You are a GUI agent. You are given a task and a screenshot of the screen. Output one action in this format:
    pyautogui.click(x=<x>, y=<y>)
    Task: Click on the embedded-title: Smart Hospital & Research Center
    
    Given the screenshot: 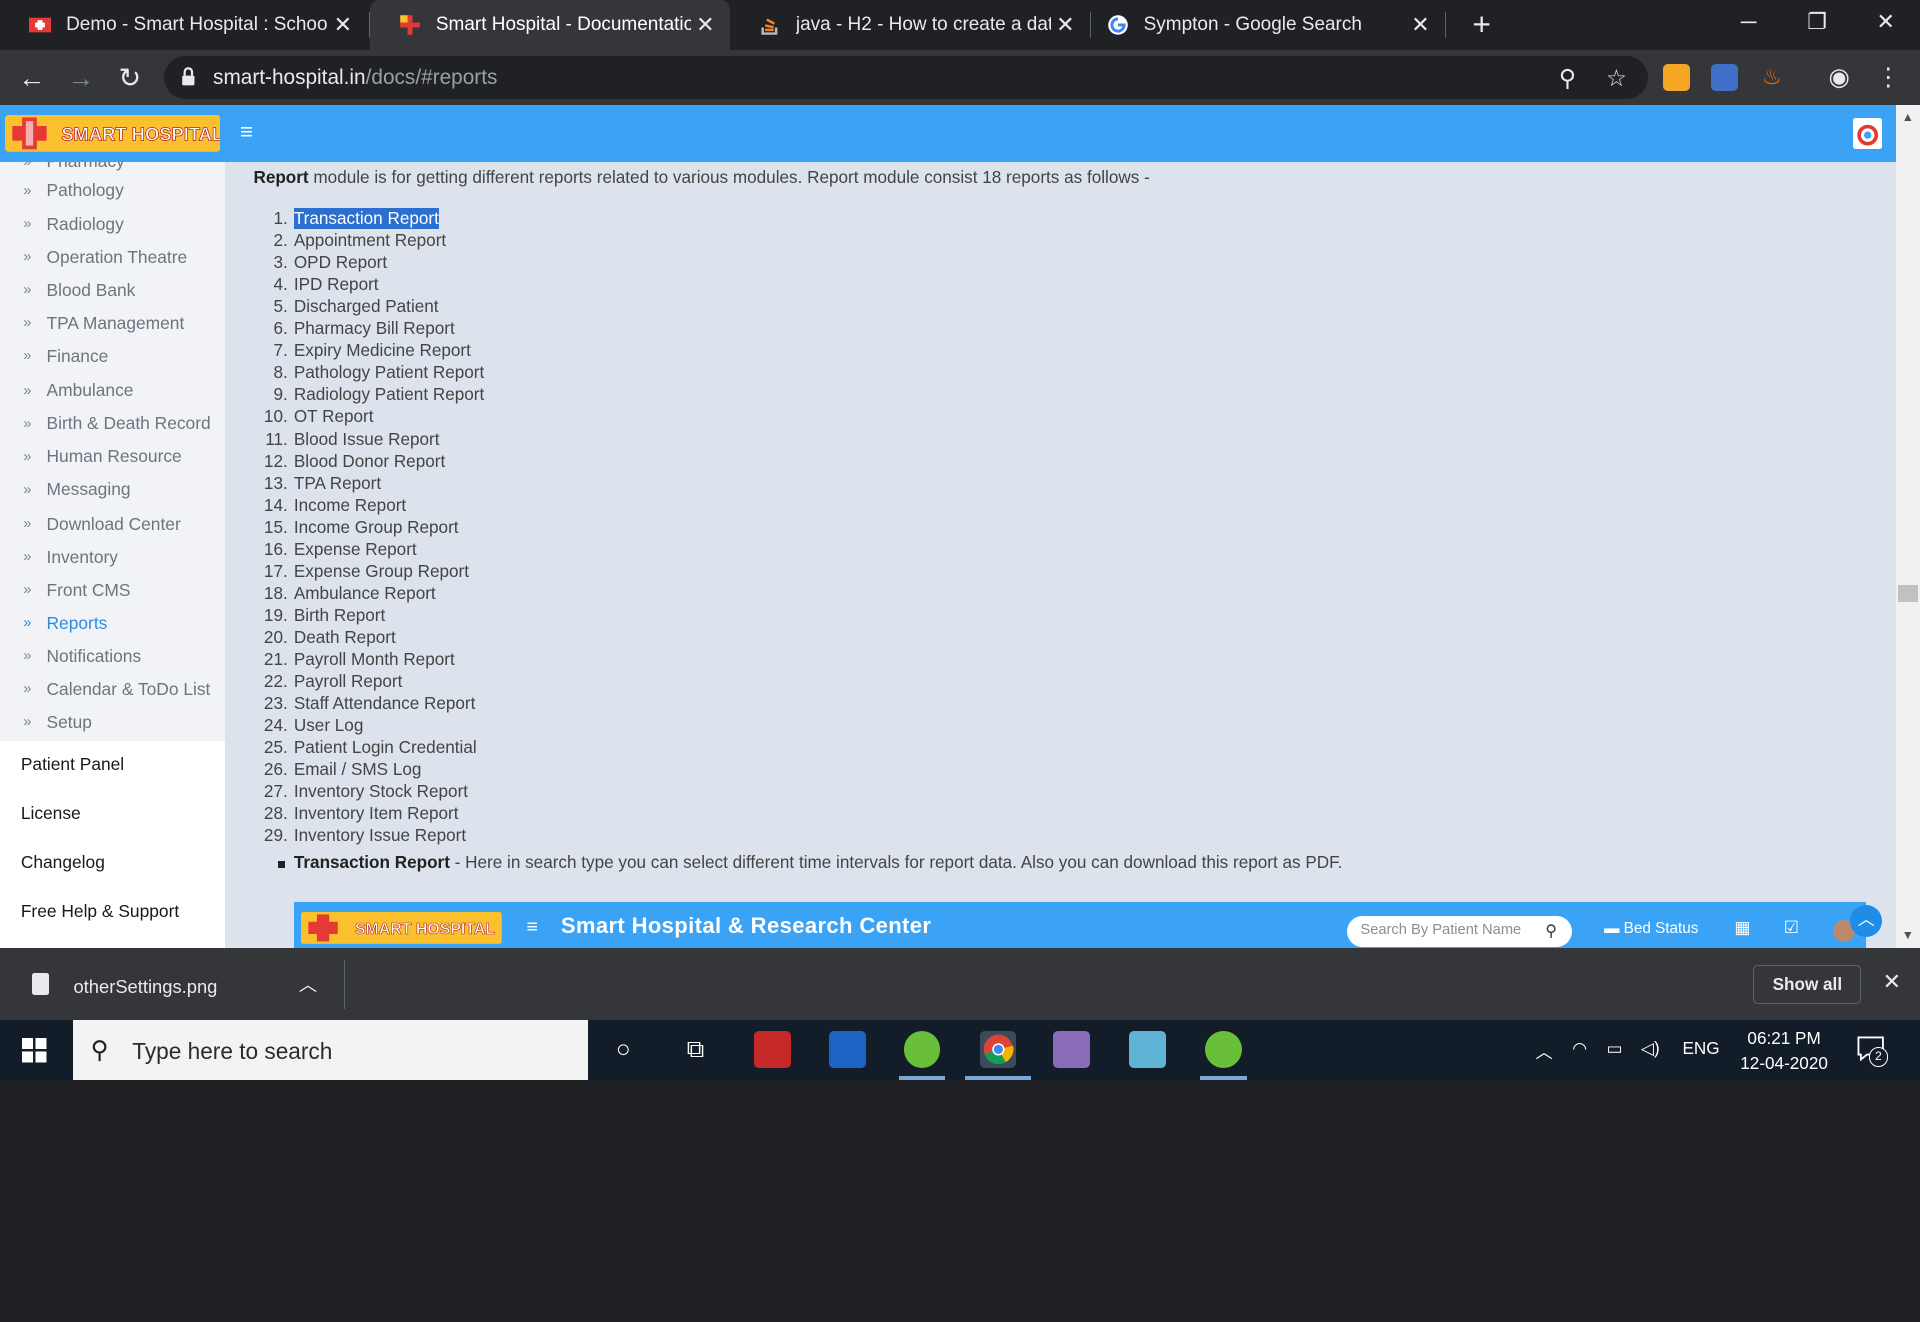 What is the action you would take?
    pyautogui.click(x=746, y=926)
    